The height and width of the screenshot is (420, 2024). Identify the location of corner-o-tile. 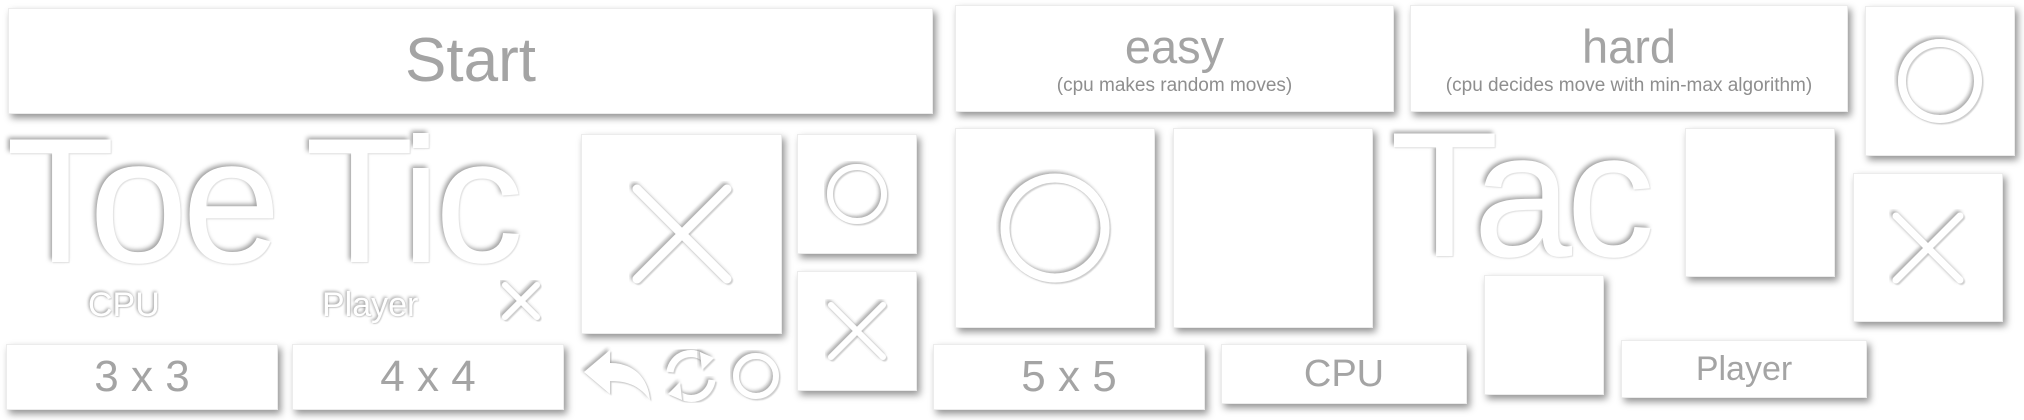
(1940, 81).